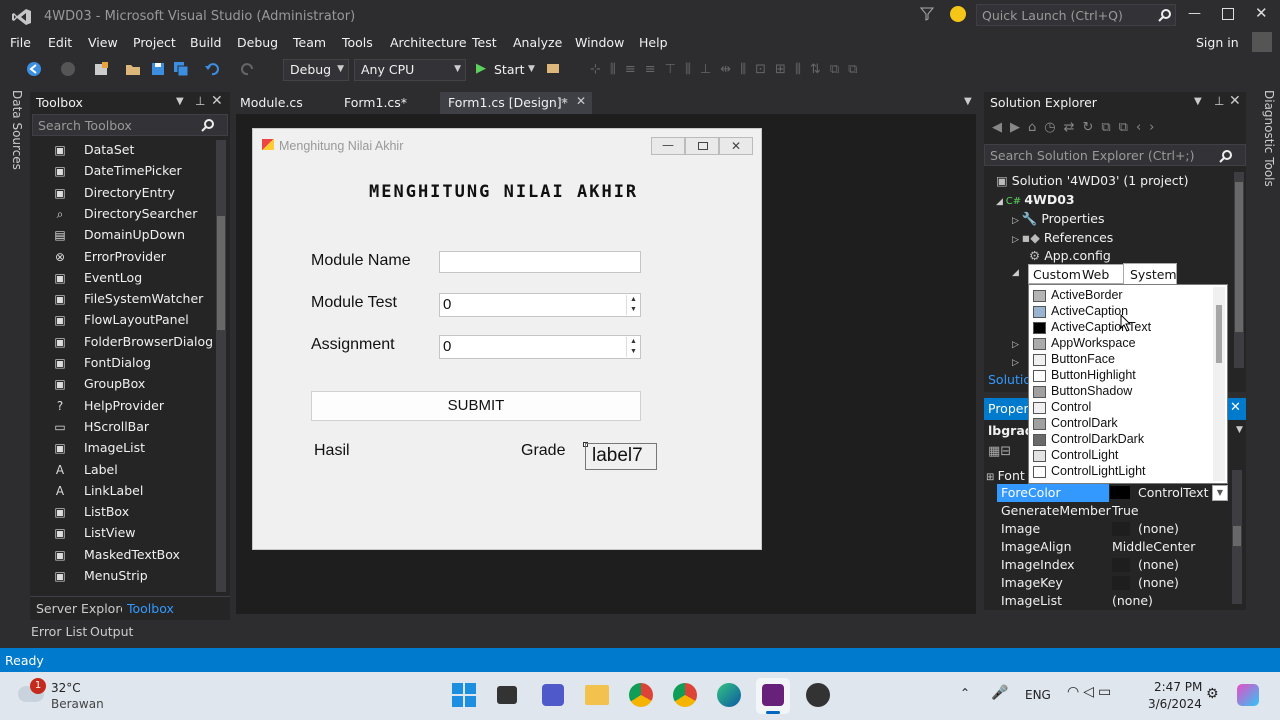 The width and height of the screenshot is (1280, 720). I want to click on toolbox-item: ▣ MenuStrip, so click(135, 576).